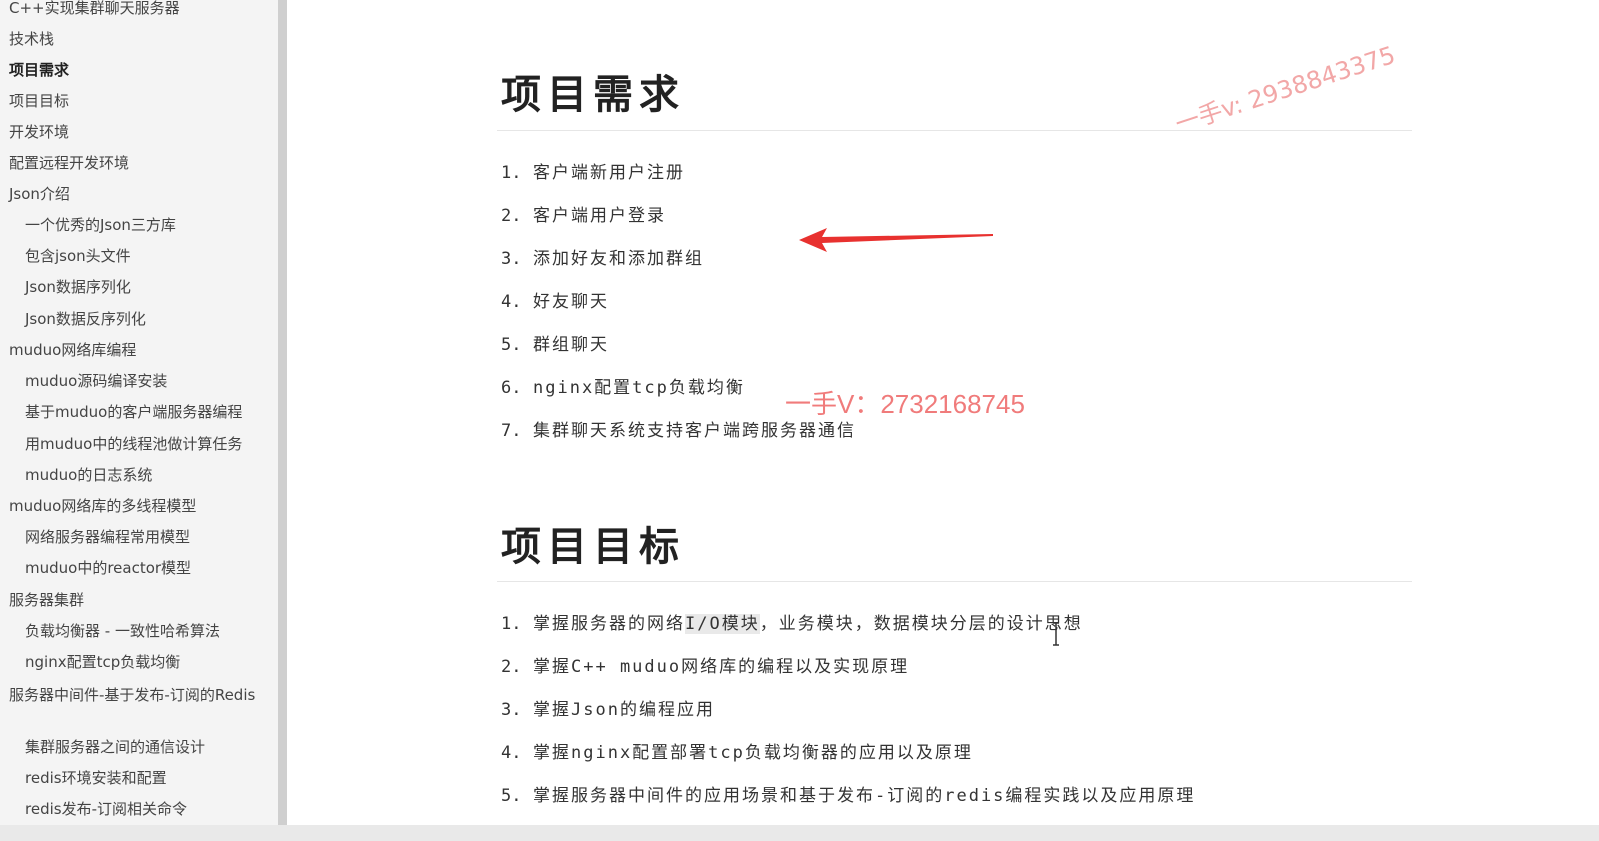  Describe the element at coordinates (571, 302) in the screenshot. I see `list-text: 好友聊天` at that location.